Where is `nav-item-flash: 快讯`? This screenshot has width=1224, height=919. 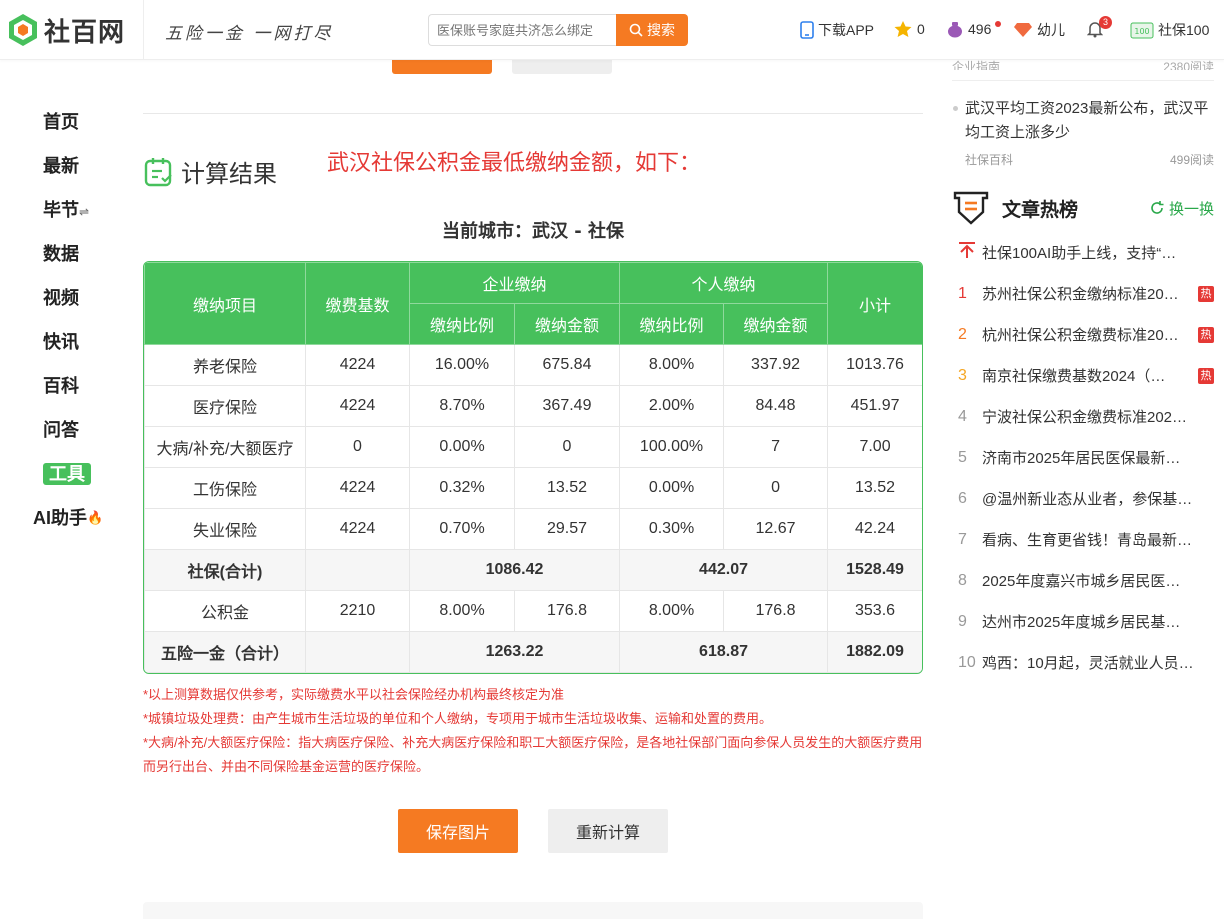 nav-item-flash: 快讯 is located at coordinates (61, 342).